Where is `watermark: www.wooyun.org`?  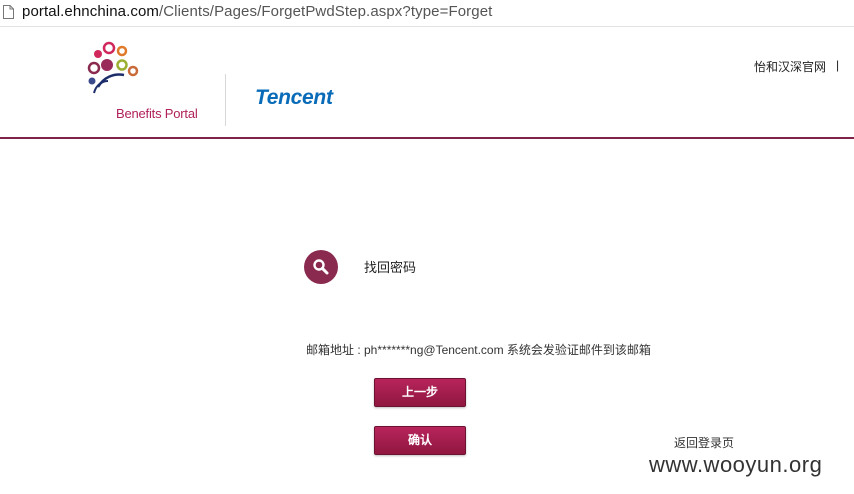 watermark: www.wooyun.org is located at coordinates (736, 464).